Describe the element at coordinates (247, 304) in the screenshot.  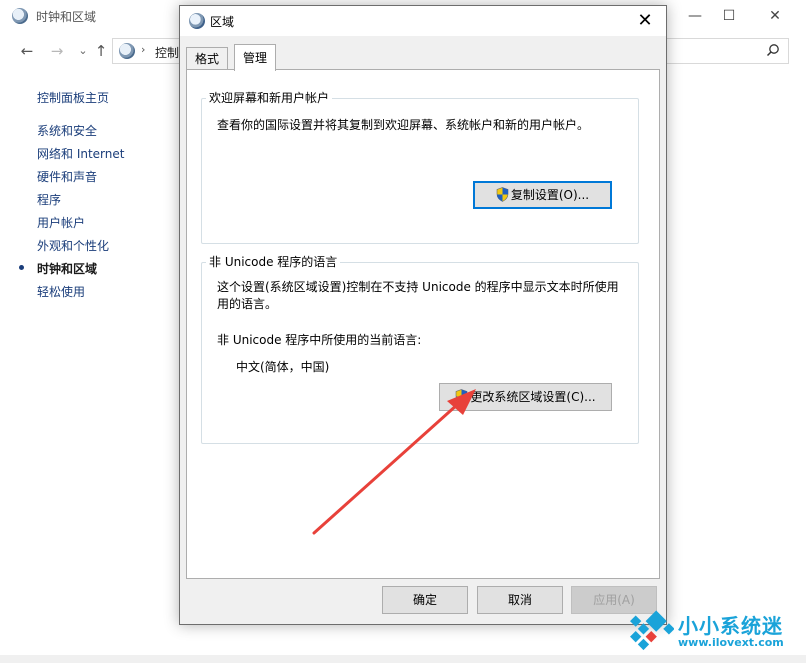
I see `non-unicode-description-line2: 用的语言。` at that location.